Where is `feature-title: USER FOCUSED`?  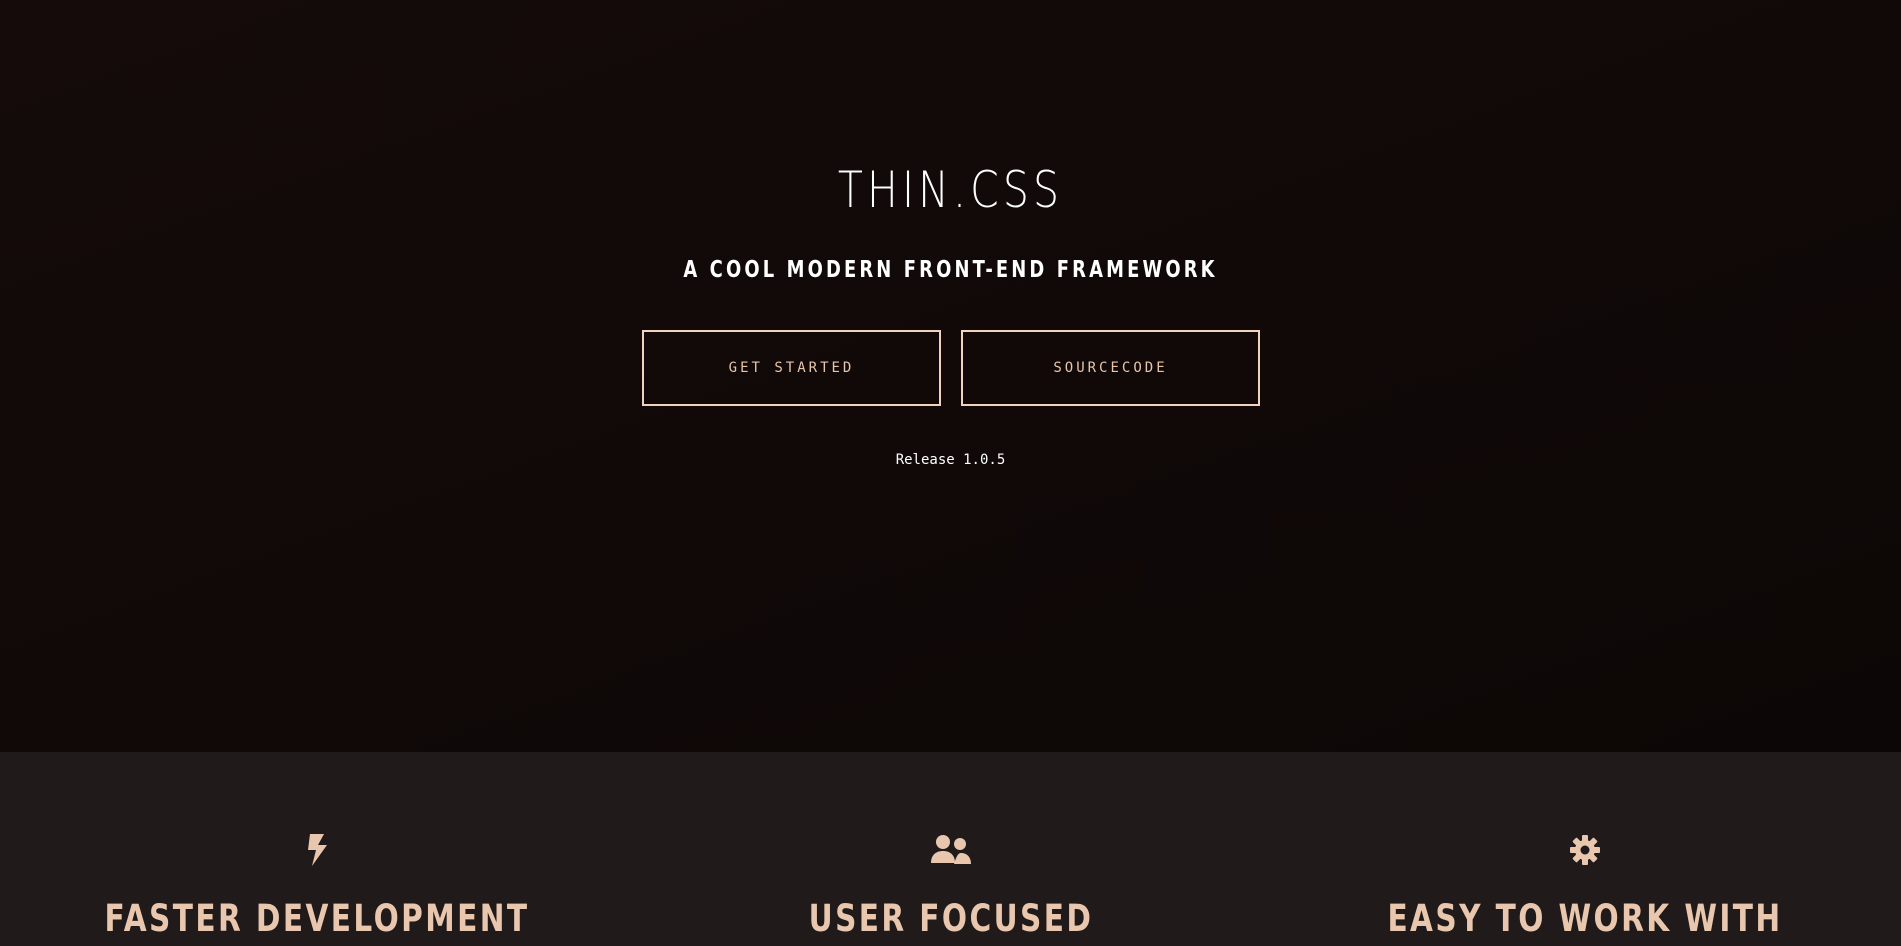 feature-title: USER FOCUSED is located at coordinates (951, 918).